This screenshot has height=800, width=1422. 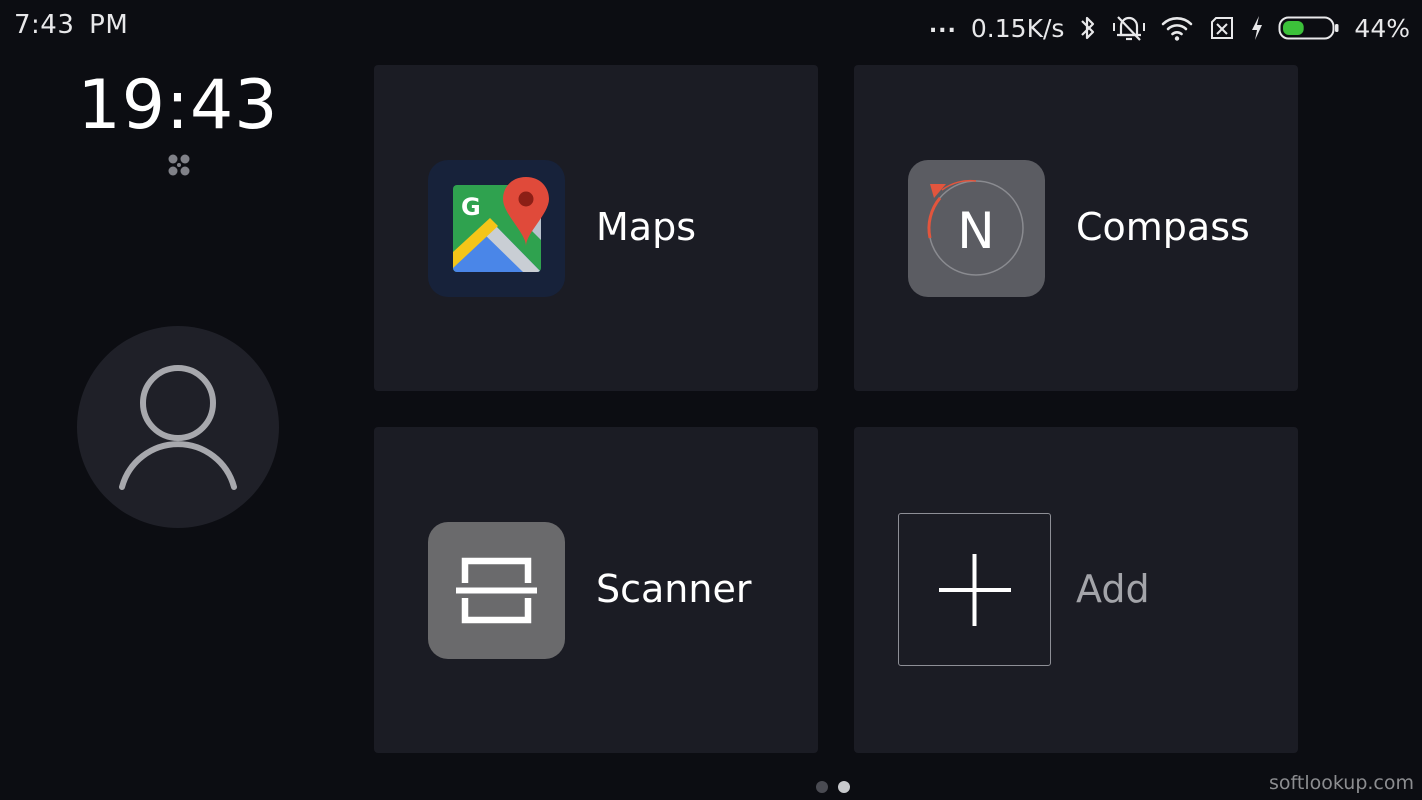 I want to click on compass-icon: N, so click(x=976, y=228).